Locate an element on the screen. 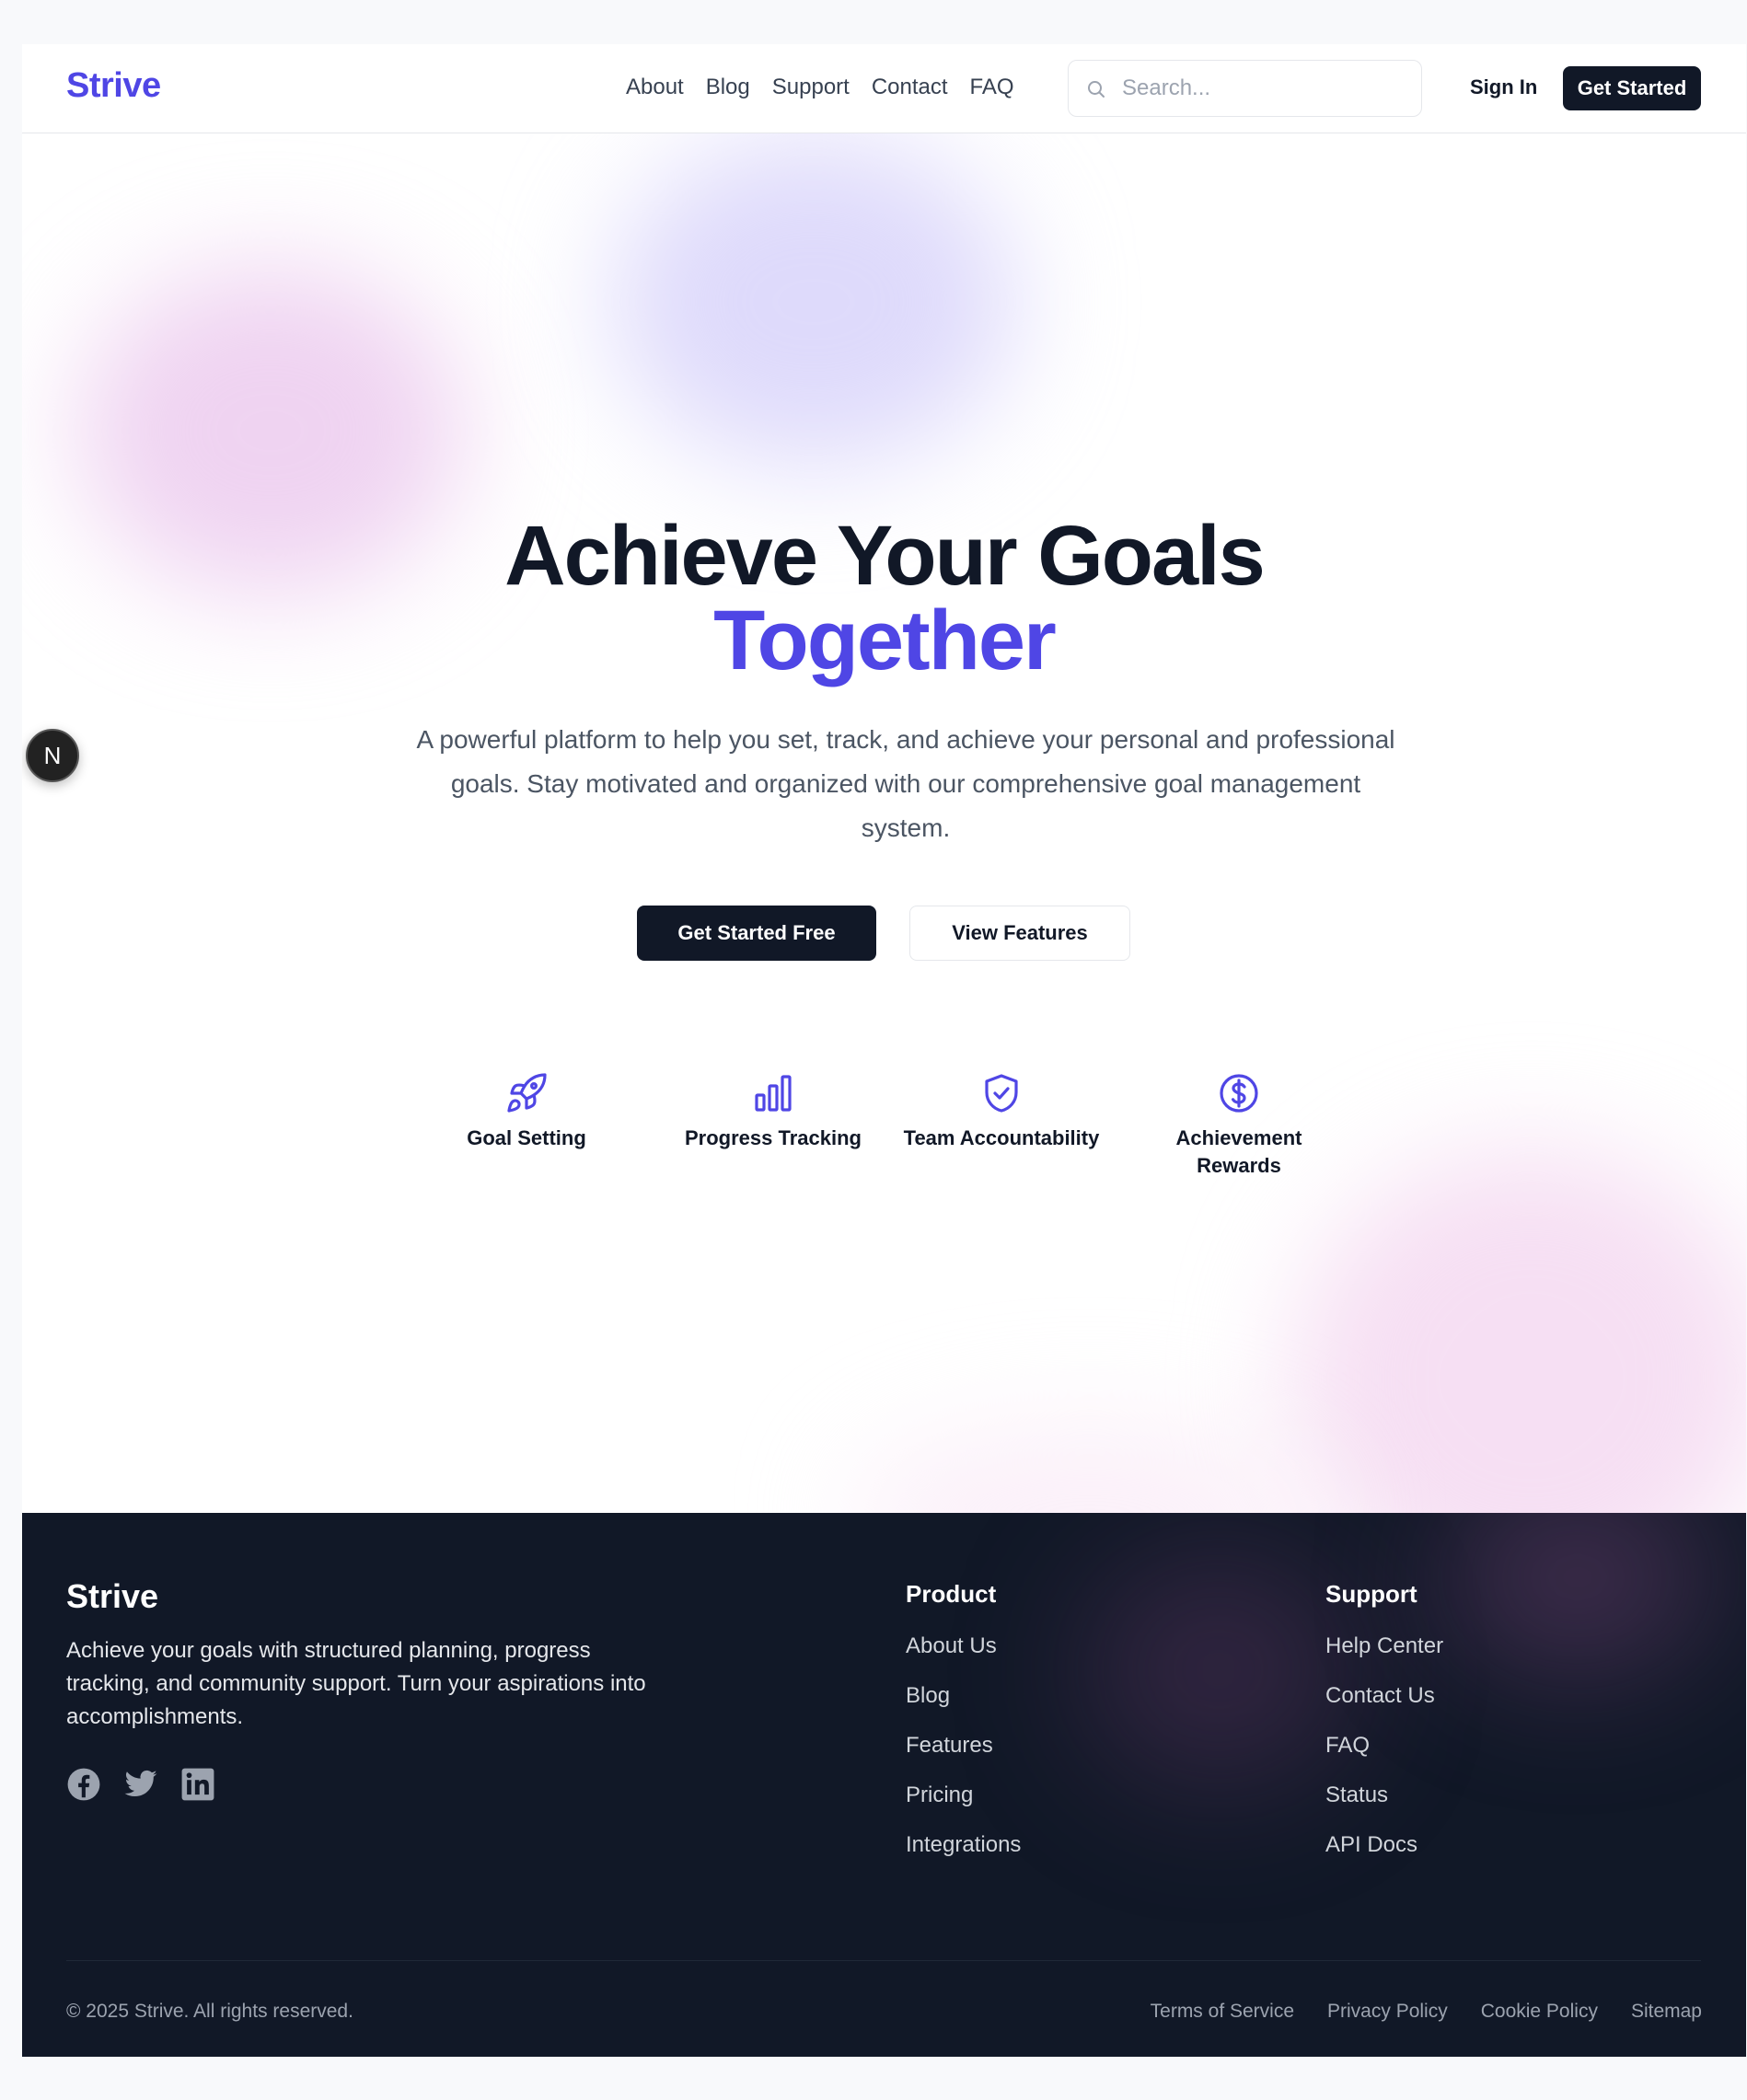  footer-link-api-docs: API Docs is located at coordinates (1384, 1845).